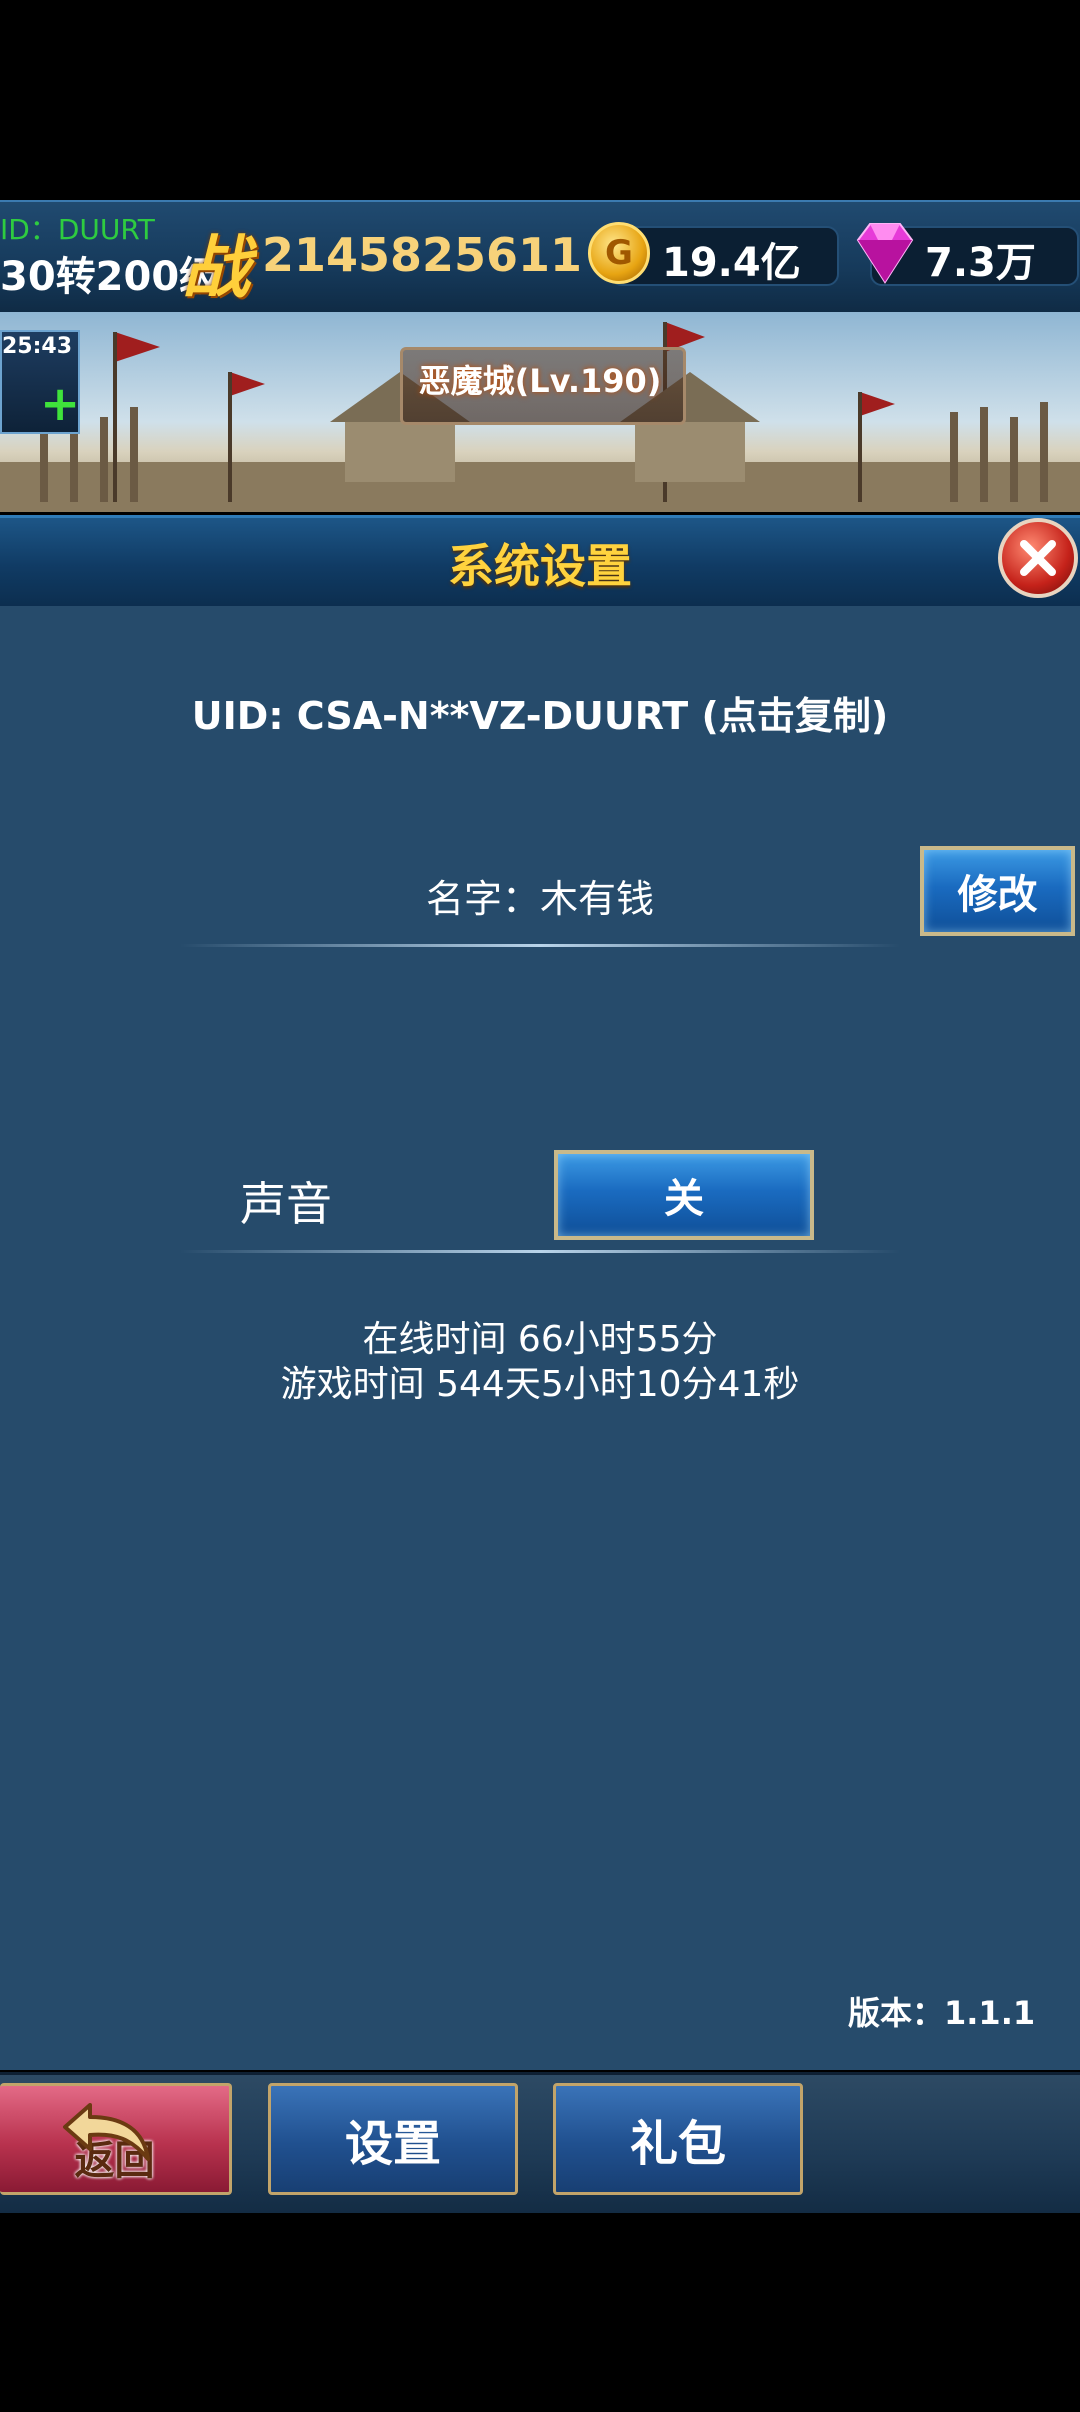 This screenshot has height=2412, width=1080. Describe the element at coordinates (619, 253) in the screenshot. I see `gold-coin-icon: G` at that location.